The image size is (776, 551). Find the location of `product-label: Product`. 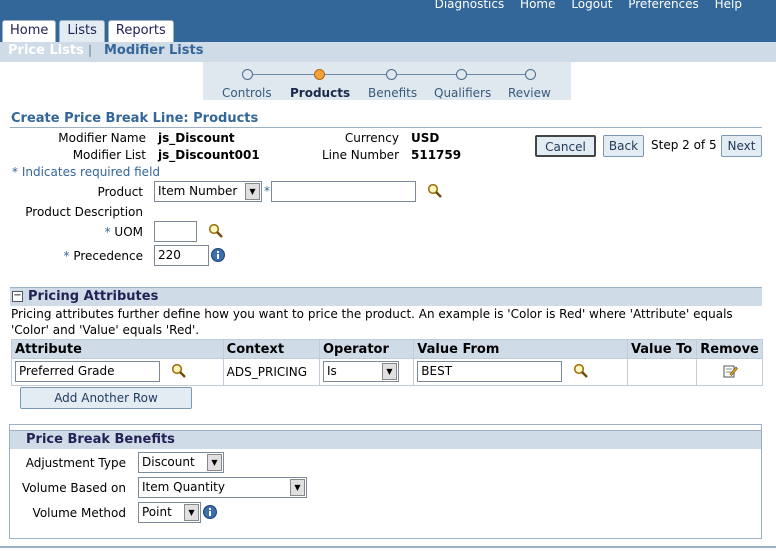

product-label: Product is located at coordinates (120, 192).